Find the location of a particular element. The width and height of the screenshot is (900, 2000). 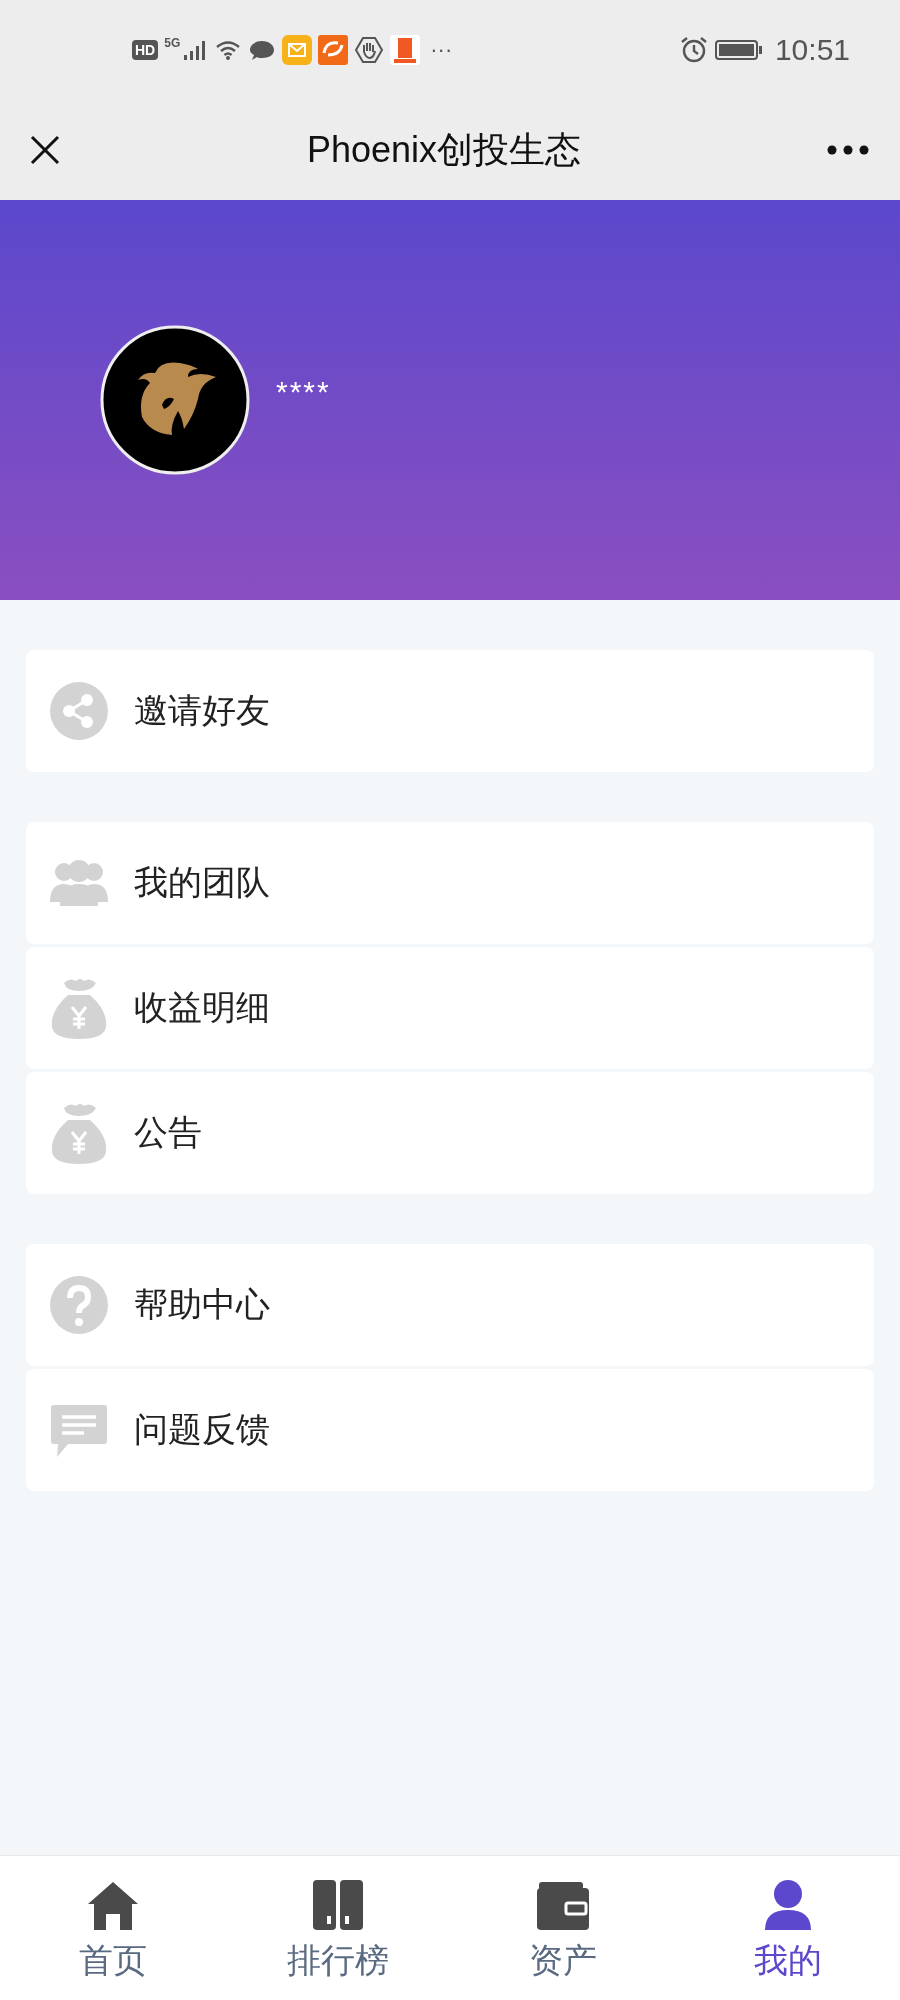

menu-label: 公告 is located at coordinates (168, 1132).